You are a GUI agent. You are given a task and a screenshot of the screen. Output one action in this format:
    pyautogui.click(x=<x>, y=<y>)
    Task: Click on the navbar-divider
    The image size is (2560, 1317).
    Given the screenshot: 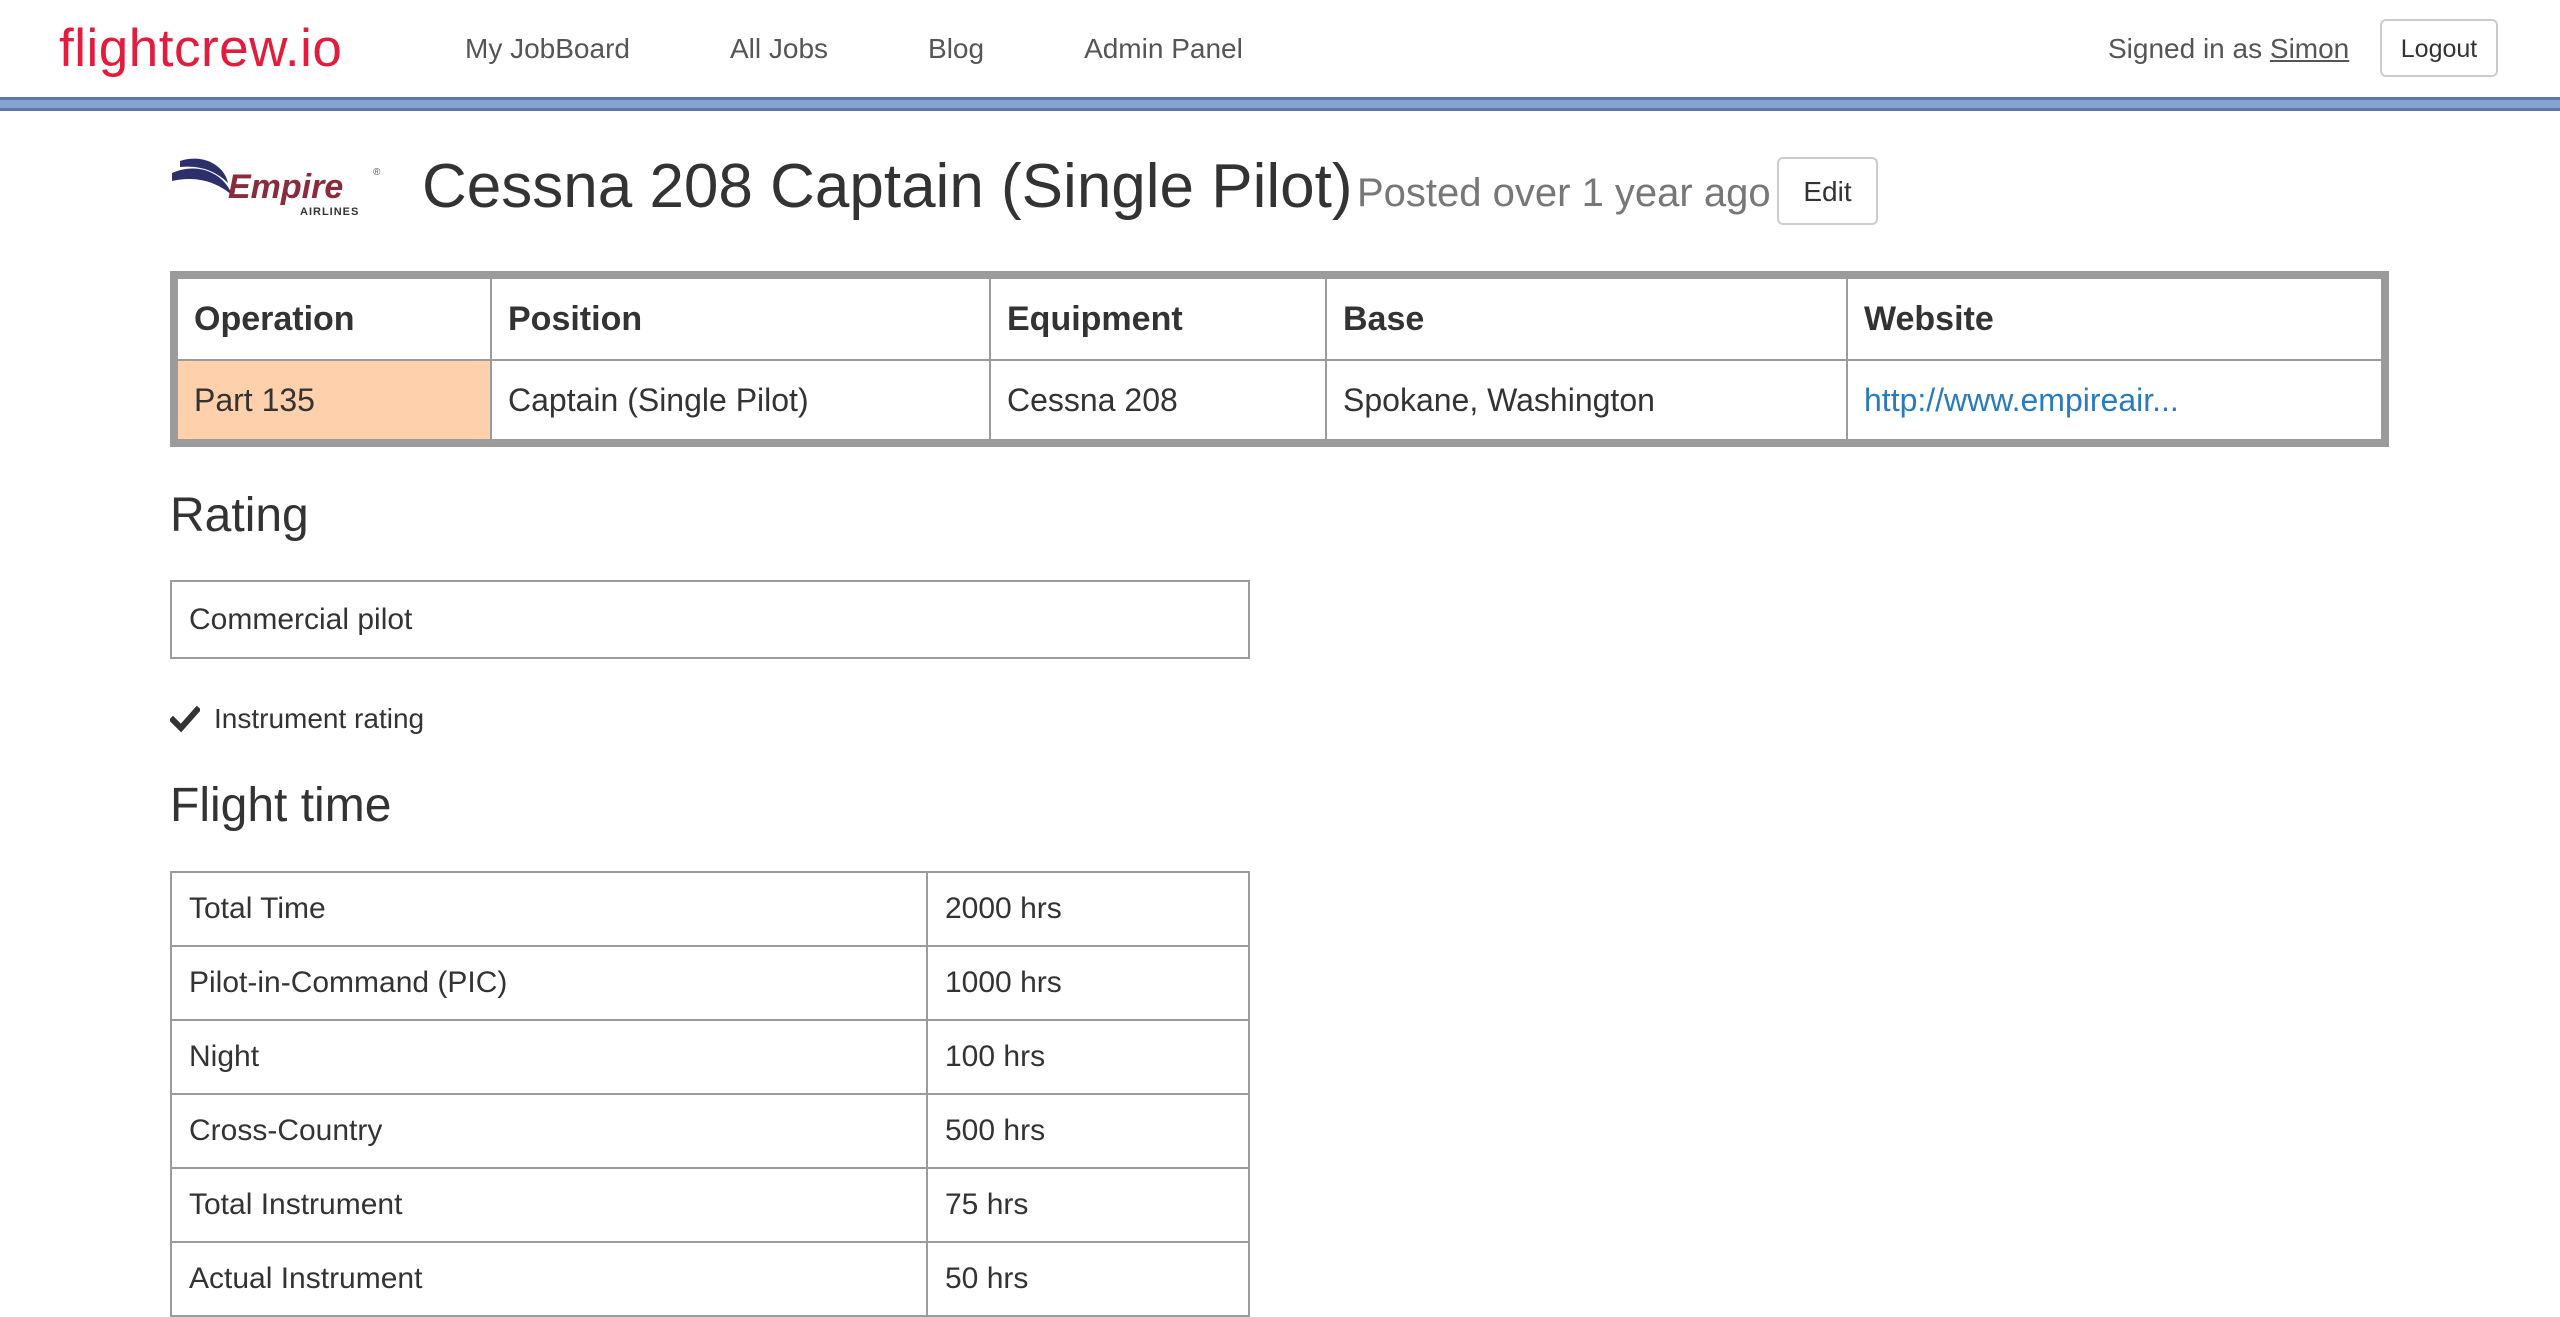 What is the action you would take?
    pyautogui.click(x=1280, y=104)
    